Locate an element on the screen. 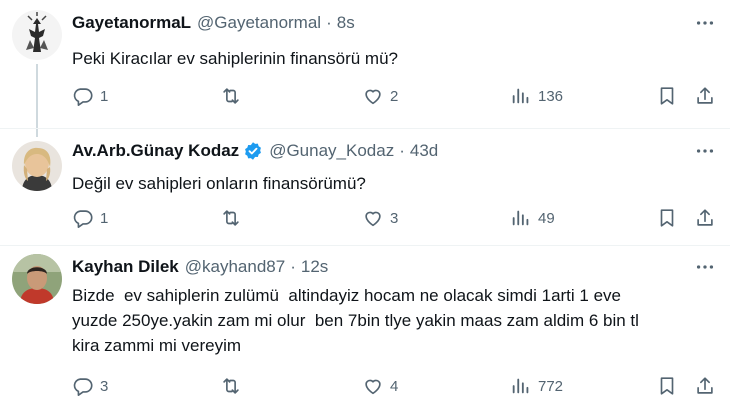 This screenshot has height=420, width=730. display-name: GayetanormaL is located at coordinates (131, 23).